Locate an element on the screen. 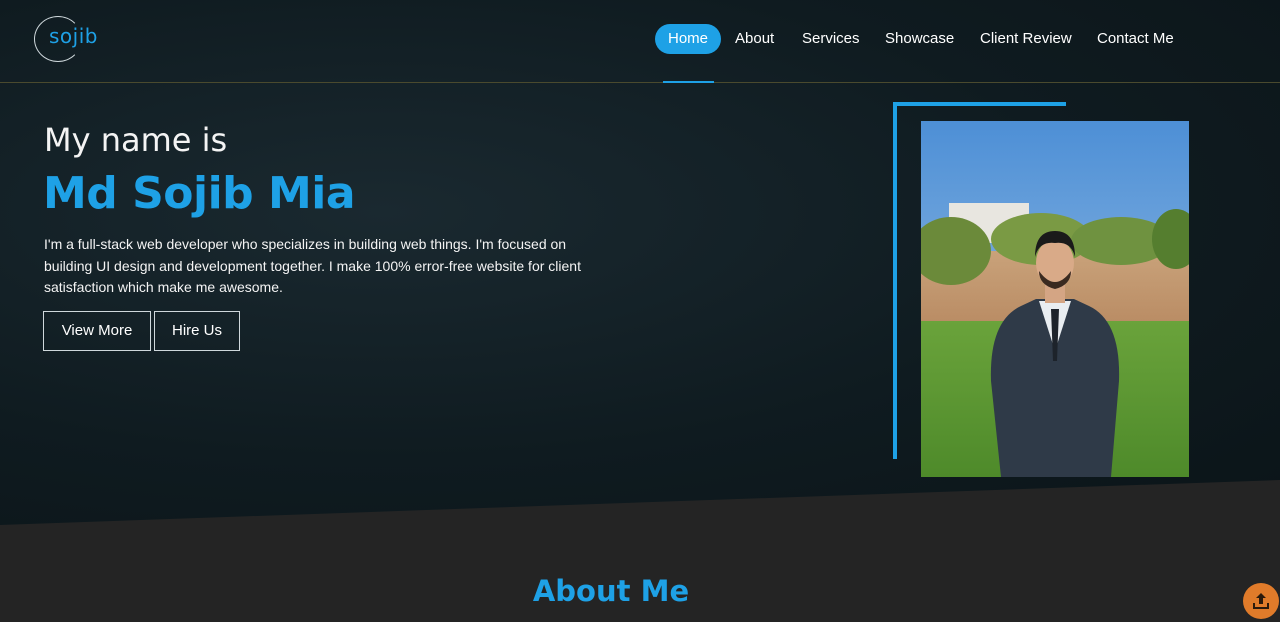 The image size is (1280, 622). logo-text: sojib is located at coordinates (73, 36).